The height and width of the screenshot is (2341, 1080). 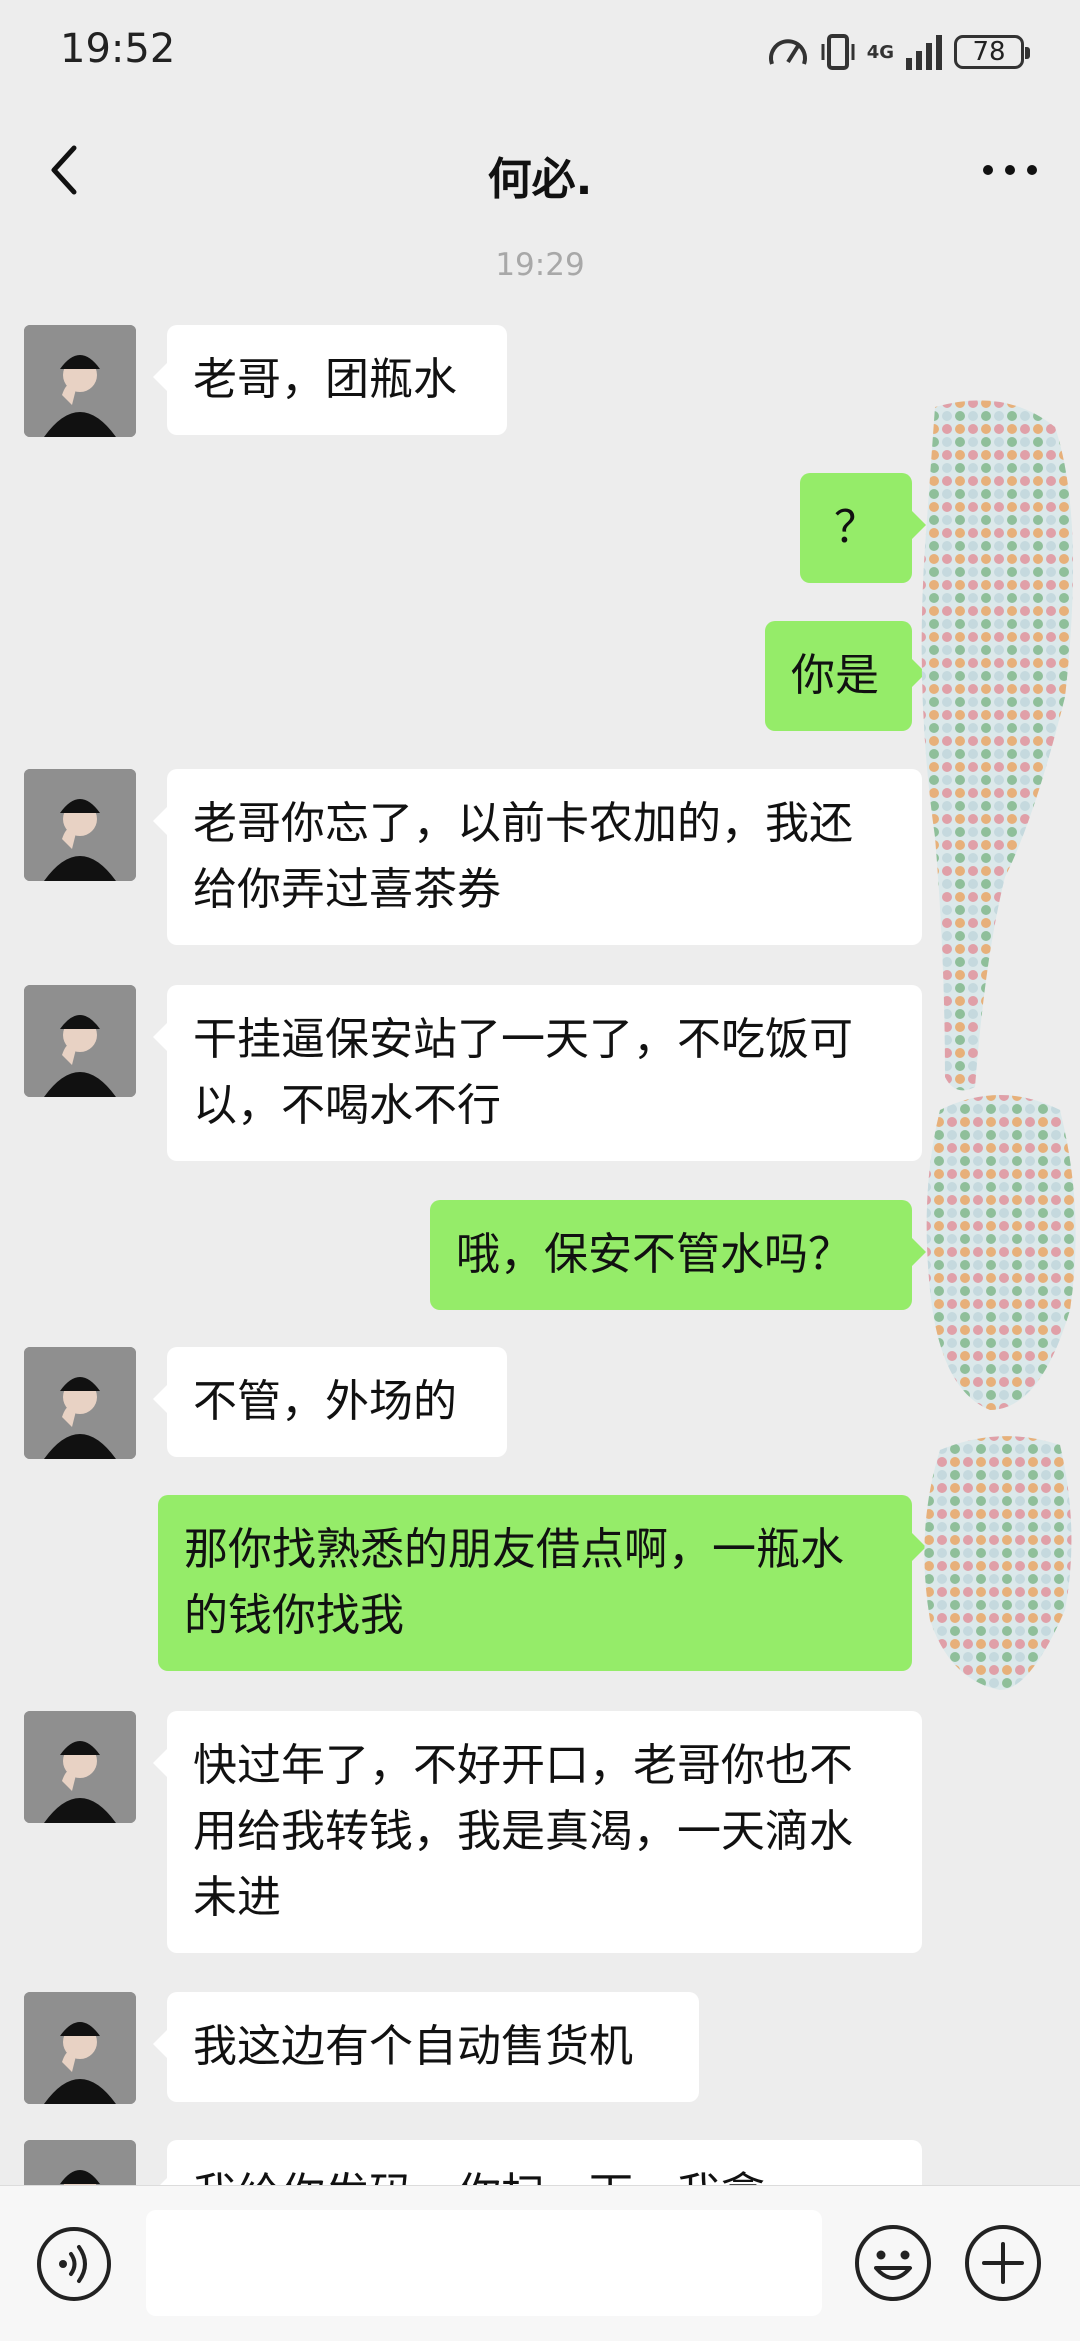 What do you see at coordinates (523, 1831) in the screenshot?
I see `message-text: 快过年了，不好开口，老哥你也不用给我转钱，我是真渴，一天滴水未进` at bounding box center [523, 1831].